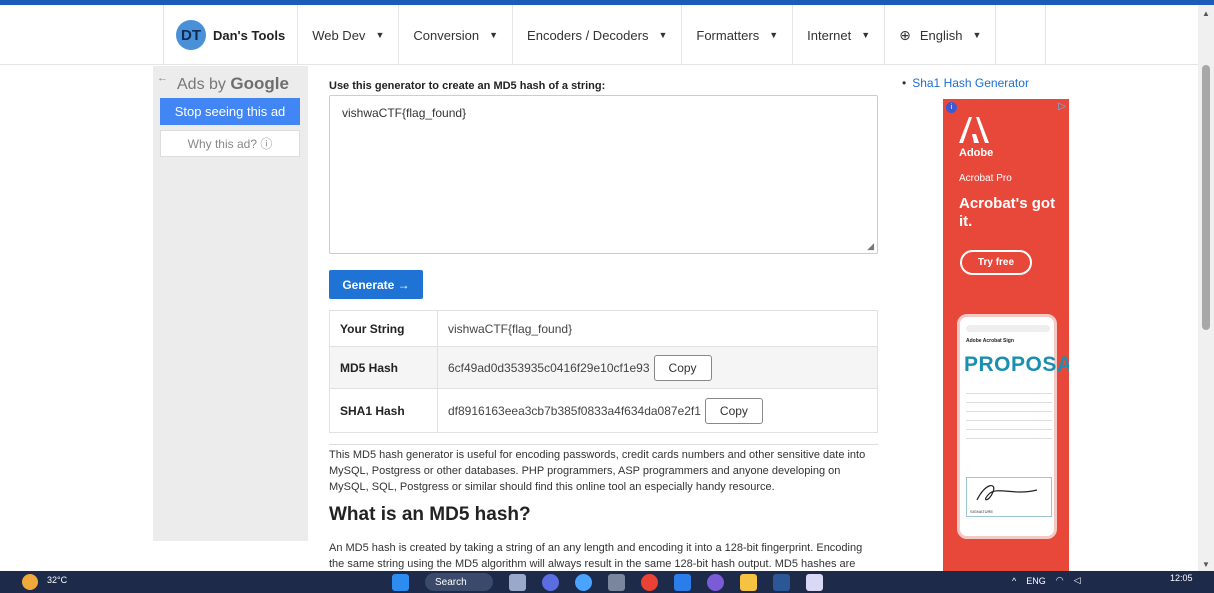 Image resolution: width=1214 pixels, height=593 pixels. Describe the element at coordinates (1206, 197) in the screenshot. I see `scroll-thumb` at that location.